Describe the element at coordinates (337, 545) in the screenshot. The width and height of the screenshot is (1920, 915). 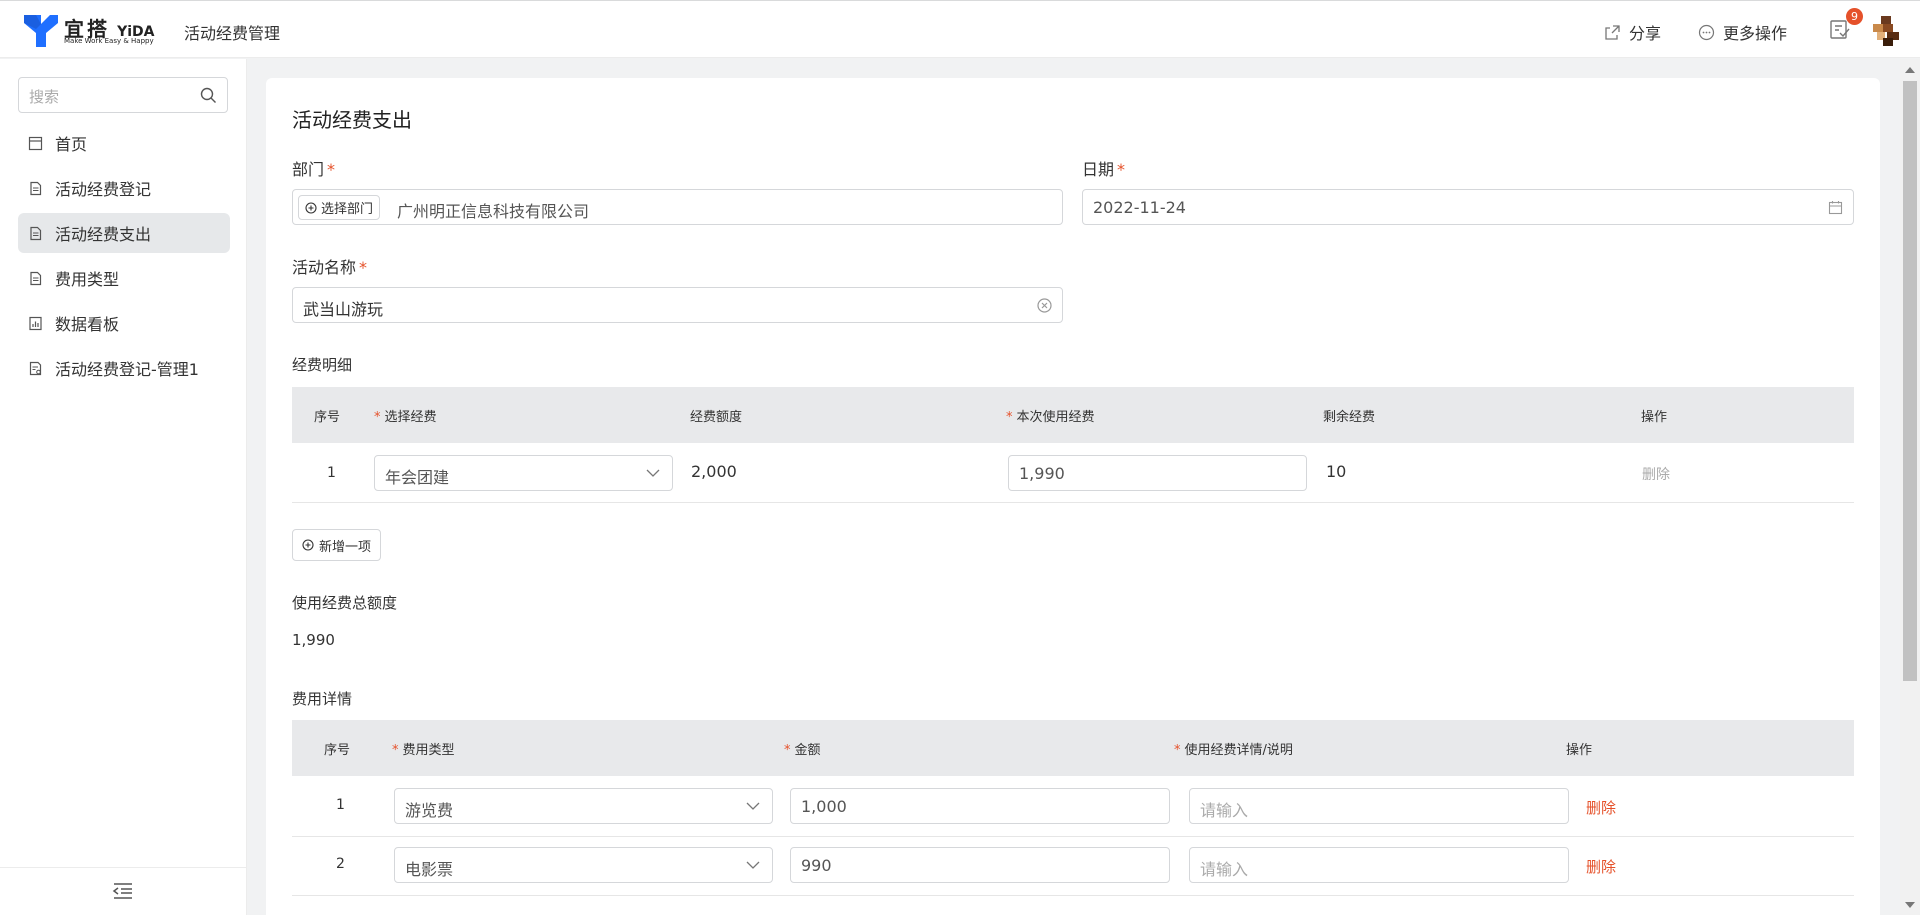
I see `add-item-button: 新增一项` at that location.